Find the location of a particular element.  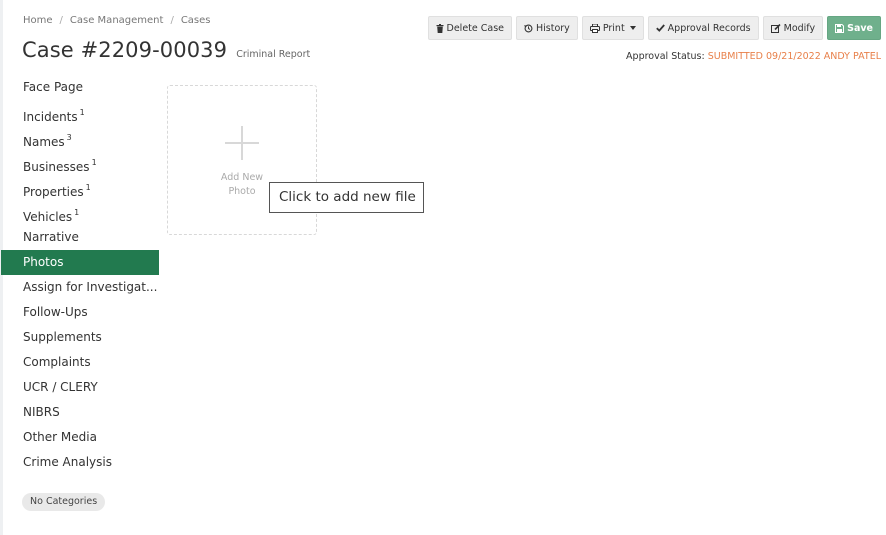

plus-icon is located at coordinates (242, 143).